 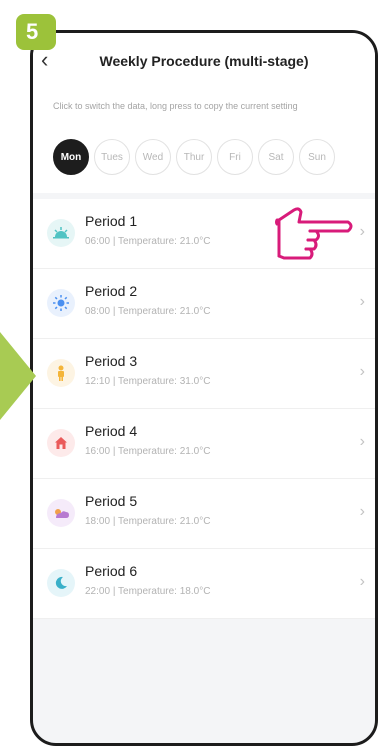 I want to click on day-sat: Sat, so click(x=276, y=157).